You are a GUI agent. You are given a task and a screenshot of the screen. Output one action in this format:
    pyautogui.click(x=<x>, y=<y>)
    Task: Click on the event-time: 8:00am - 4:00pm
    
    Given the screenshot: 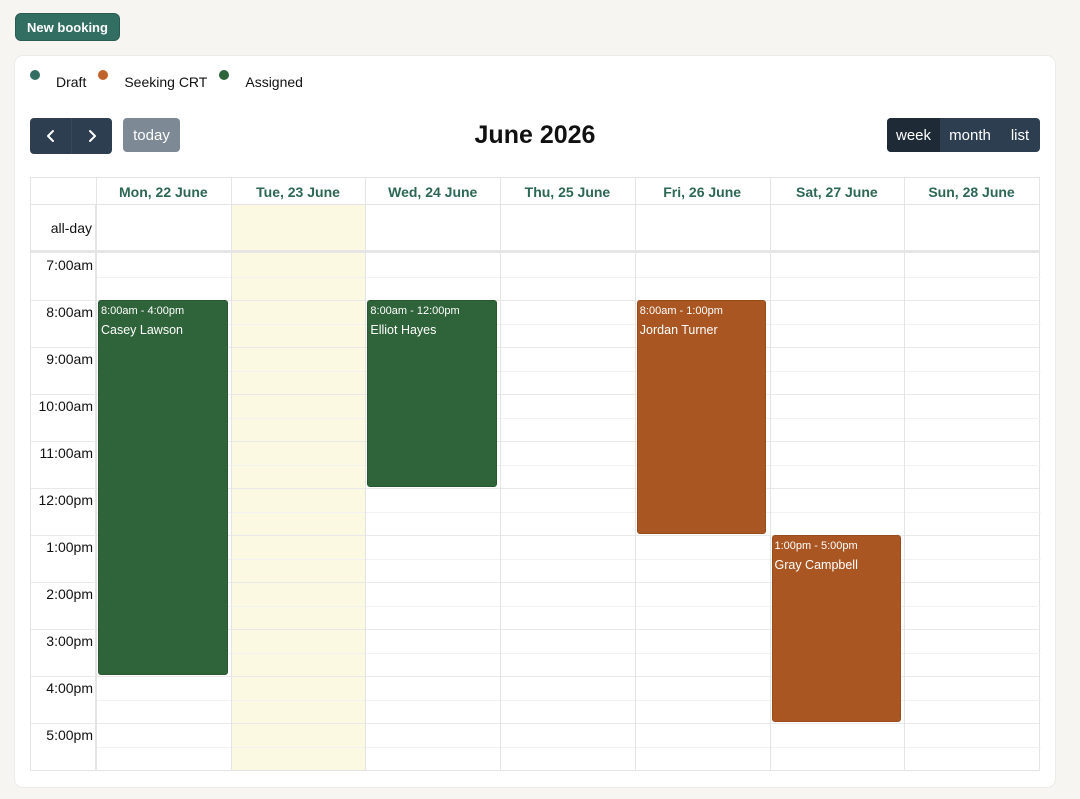 What is the action you would take?
    pyautogui.click(x=143, y=311)
    